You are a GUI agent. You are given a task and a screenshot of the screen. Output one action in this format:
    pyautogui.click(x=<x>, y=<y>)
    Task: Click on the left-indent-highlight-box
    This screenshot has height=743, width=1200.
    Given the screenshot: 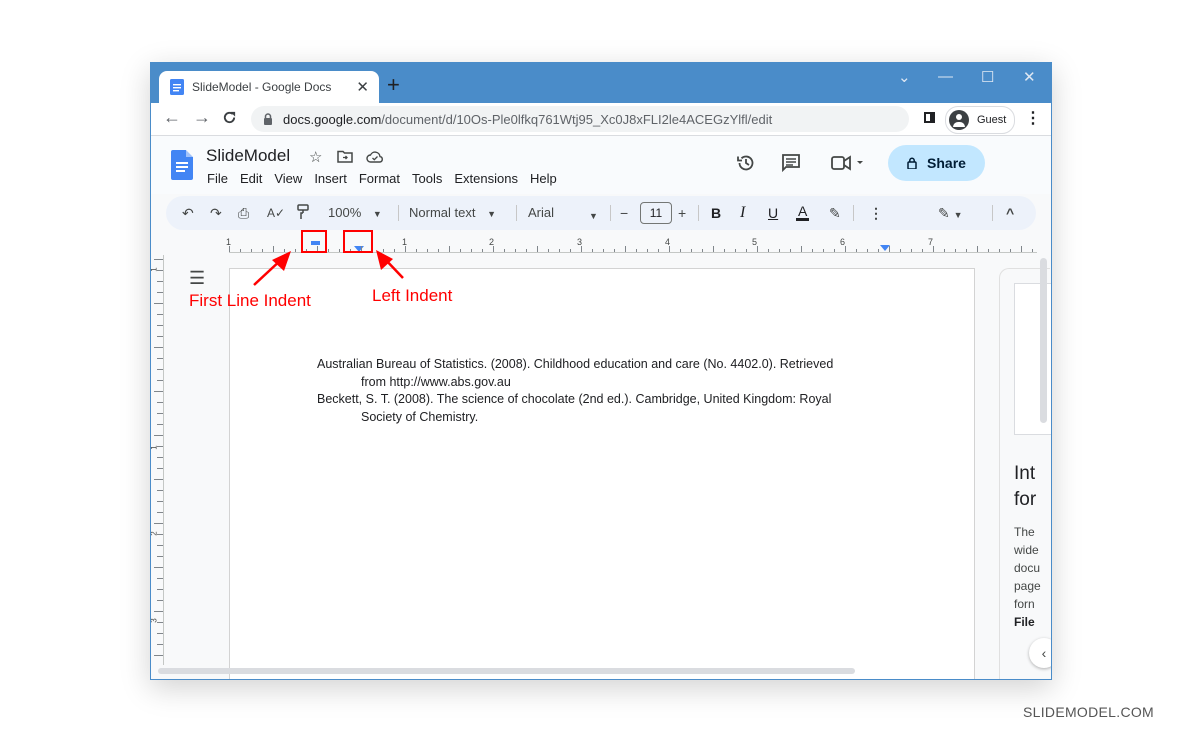 What is the action you would take?
    pyautogui.click(x=358, y=241)
    